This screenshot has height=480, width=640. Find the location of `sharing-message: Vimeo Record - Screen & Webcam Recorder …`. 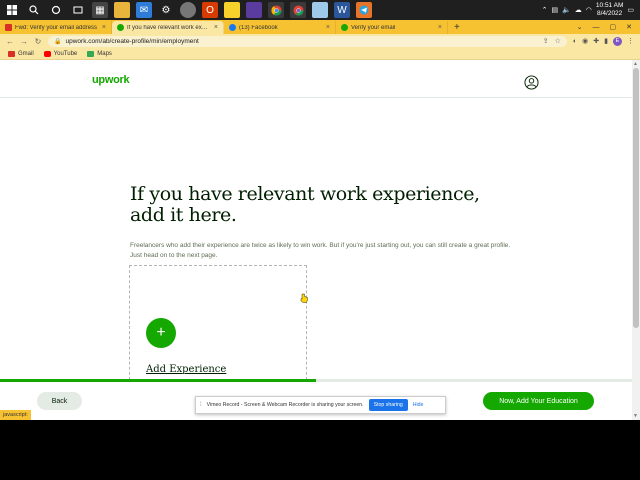

sharing-message: Vimeo Record - Screen & Webcam Recorder … is located at coordinates (285, 405).